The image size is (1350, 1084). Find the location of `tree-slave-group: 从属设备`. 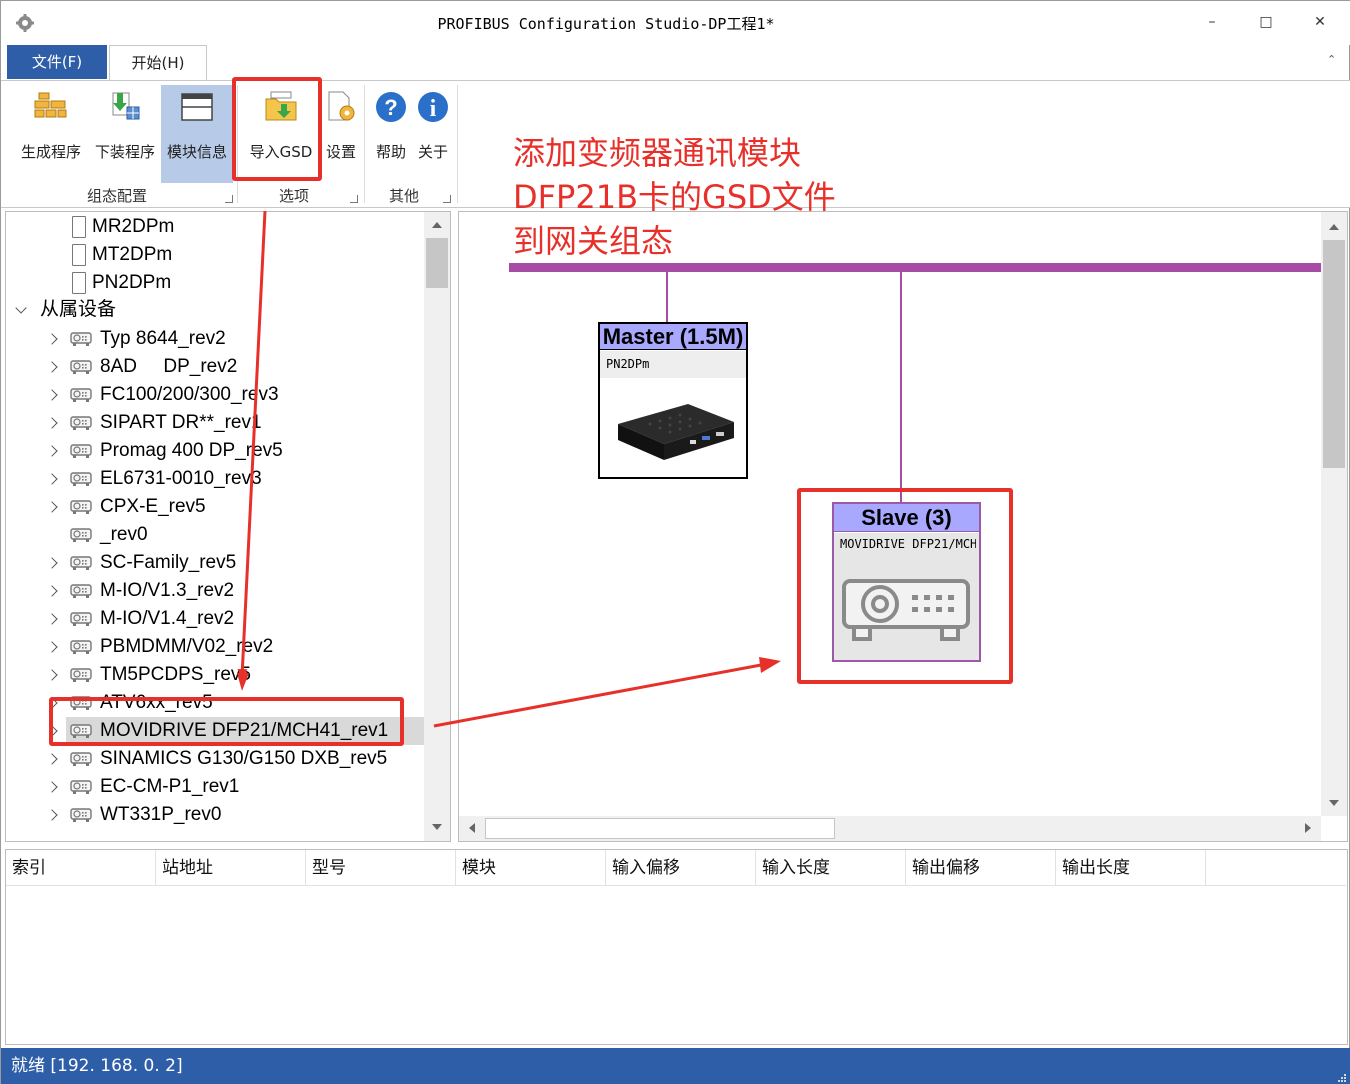

tree-slave-group: 从属设备 is located at coordinates (212, 310).